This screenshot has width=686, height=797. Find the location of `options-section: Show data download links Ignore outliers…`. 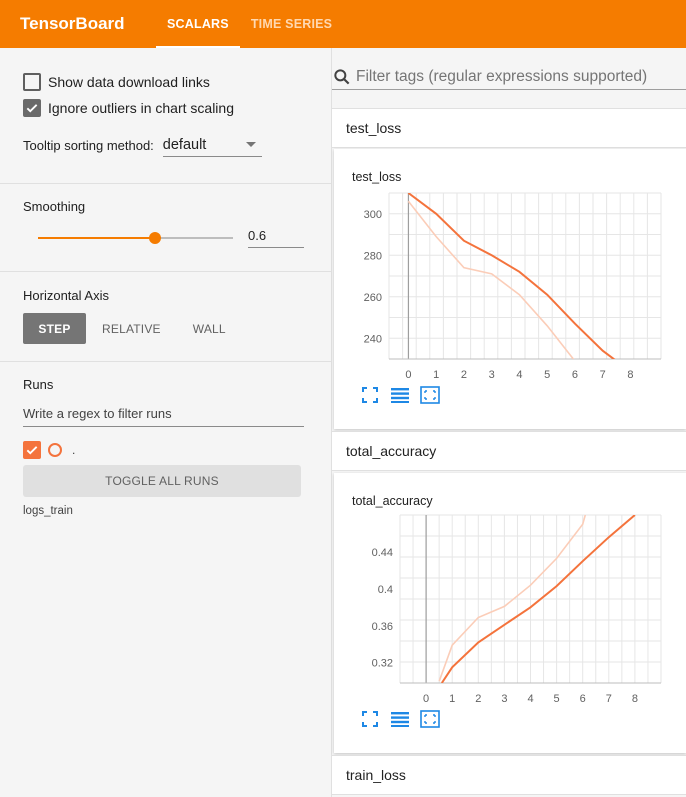

options-section: Show data download links Ignore outliers… is located at coordinates (165, 116).